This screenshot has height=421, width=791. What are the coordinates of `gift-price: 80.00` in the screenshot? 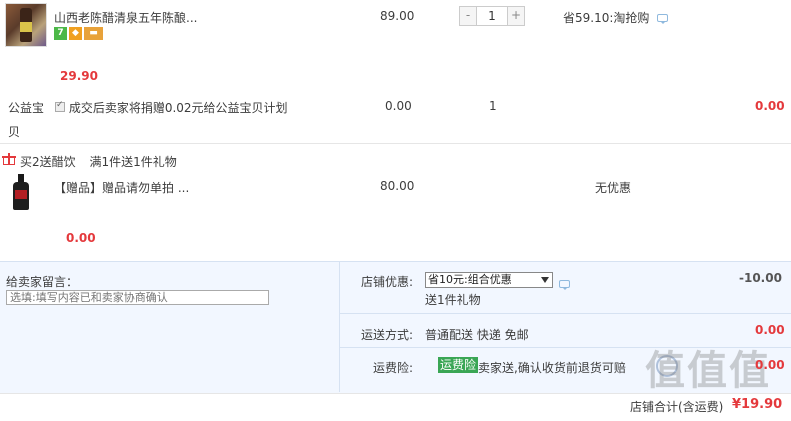 It's located at (397, 186).